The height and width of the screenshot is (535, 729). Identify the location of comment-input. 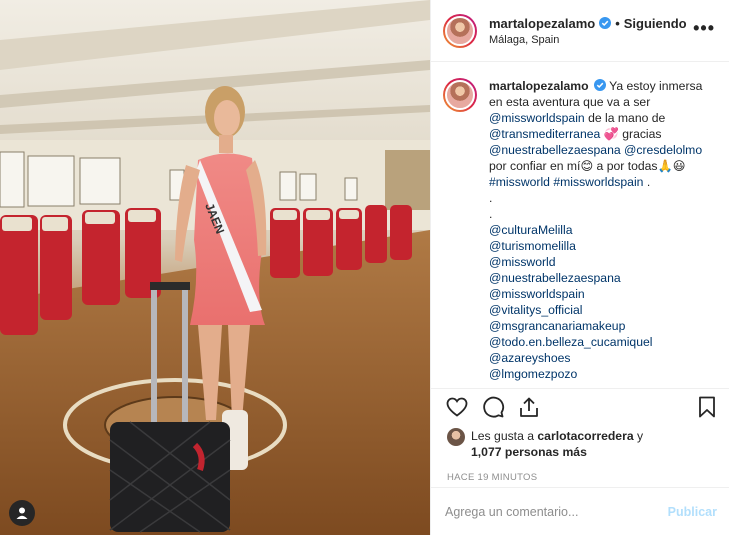
(556, 511).